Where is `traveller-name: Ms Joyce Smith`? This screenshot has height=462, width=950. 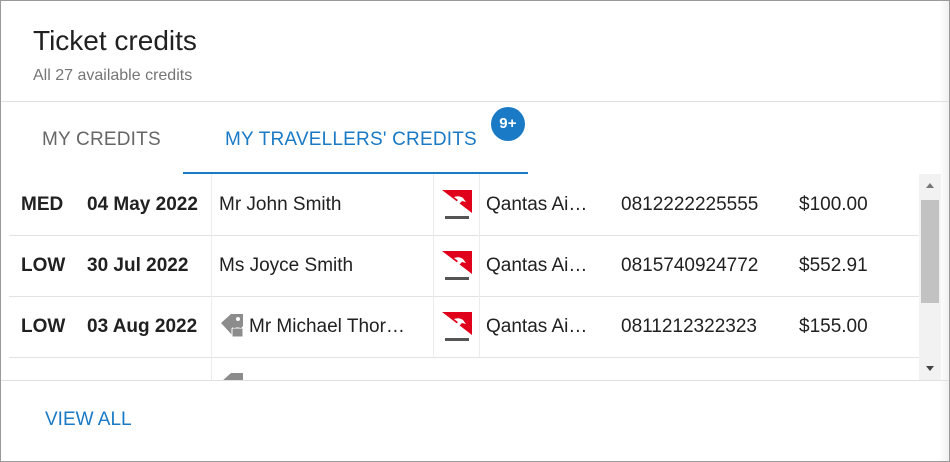 traveller-name: Ms Joyce Smith is located at coordinates (286, 265).